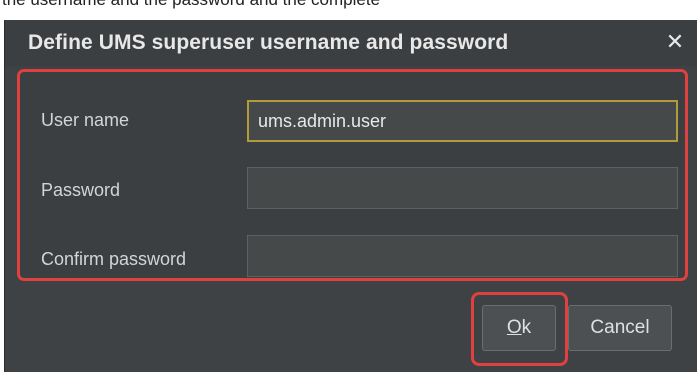 This screenshot has height=372, width=697. What do you see at coordinates (462, 188) in the screenshot?
I see `password-field` at bounding box center [462, 188].